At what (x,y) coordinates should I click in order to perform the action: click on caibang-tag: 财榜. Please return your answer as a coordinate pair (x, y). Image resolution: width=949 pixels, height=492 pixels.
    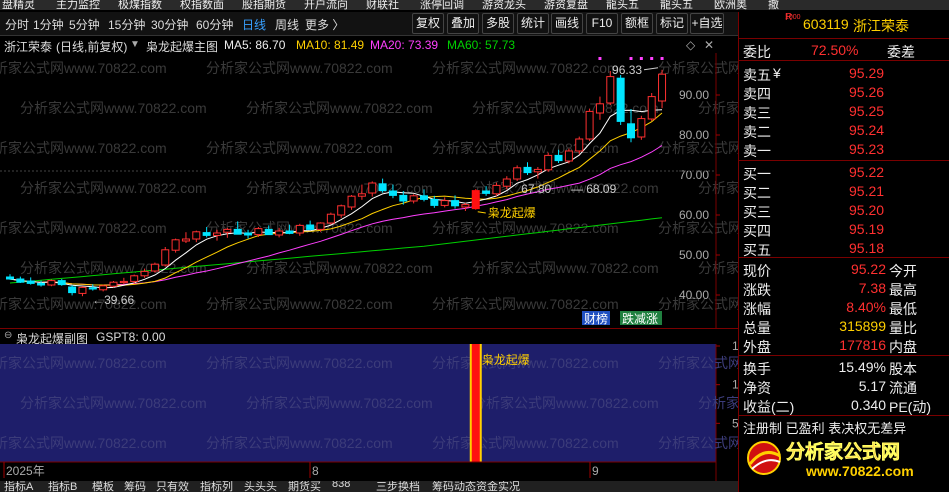
    Looking at the image, I should click on (596, 318).